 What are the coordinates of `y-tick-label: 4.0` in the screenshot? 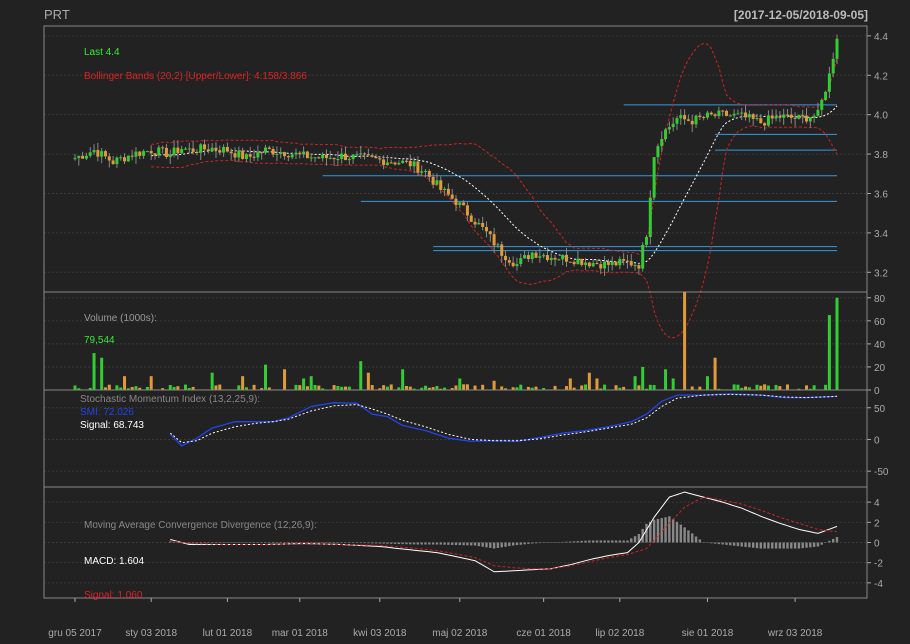 It's located at (881, 116).